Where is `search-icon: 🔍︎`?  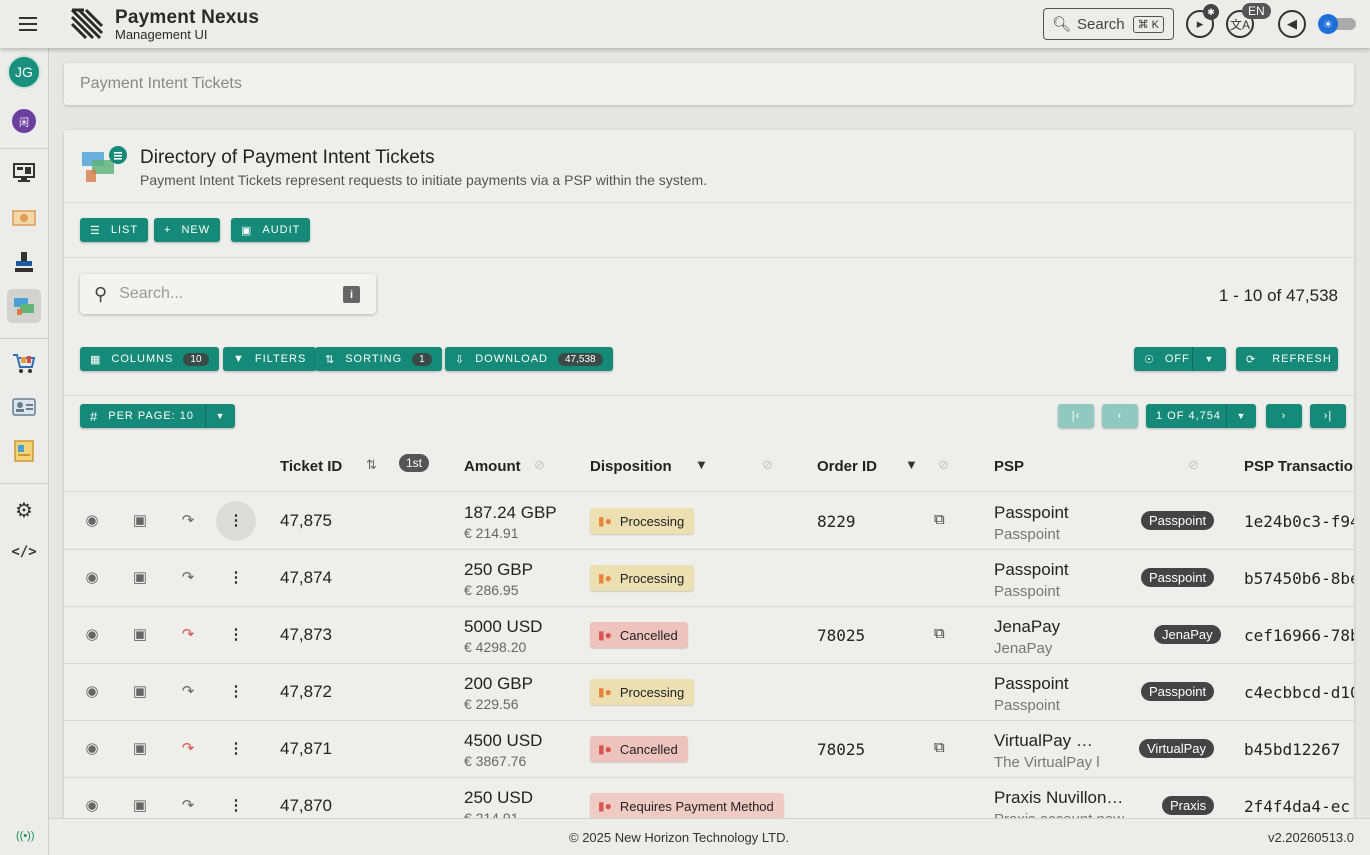
search-icon: 🔍︎ is located at coordinates (1062, 24).